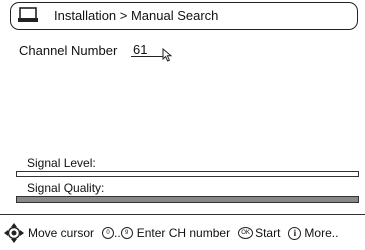 The height and width of the screenshot is (250, 365). Describe the element at coordinates (246, 233) in the screenshot. I see `ok-button-icon: OK` at that location.